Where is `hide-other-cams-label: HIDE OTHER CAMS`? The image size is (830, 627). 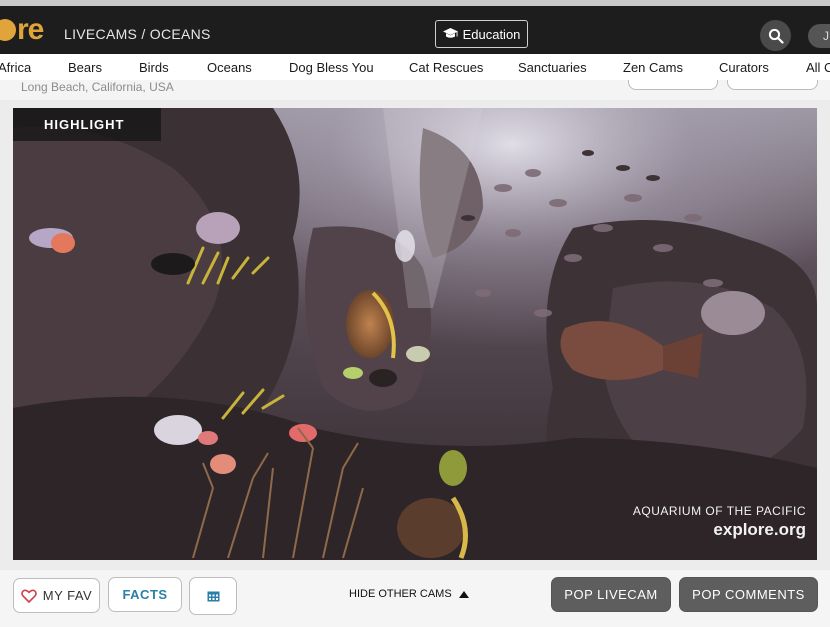 hide-other-cams-label: HIDE OTHER CAMS is located at coordinates (400, 594).